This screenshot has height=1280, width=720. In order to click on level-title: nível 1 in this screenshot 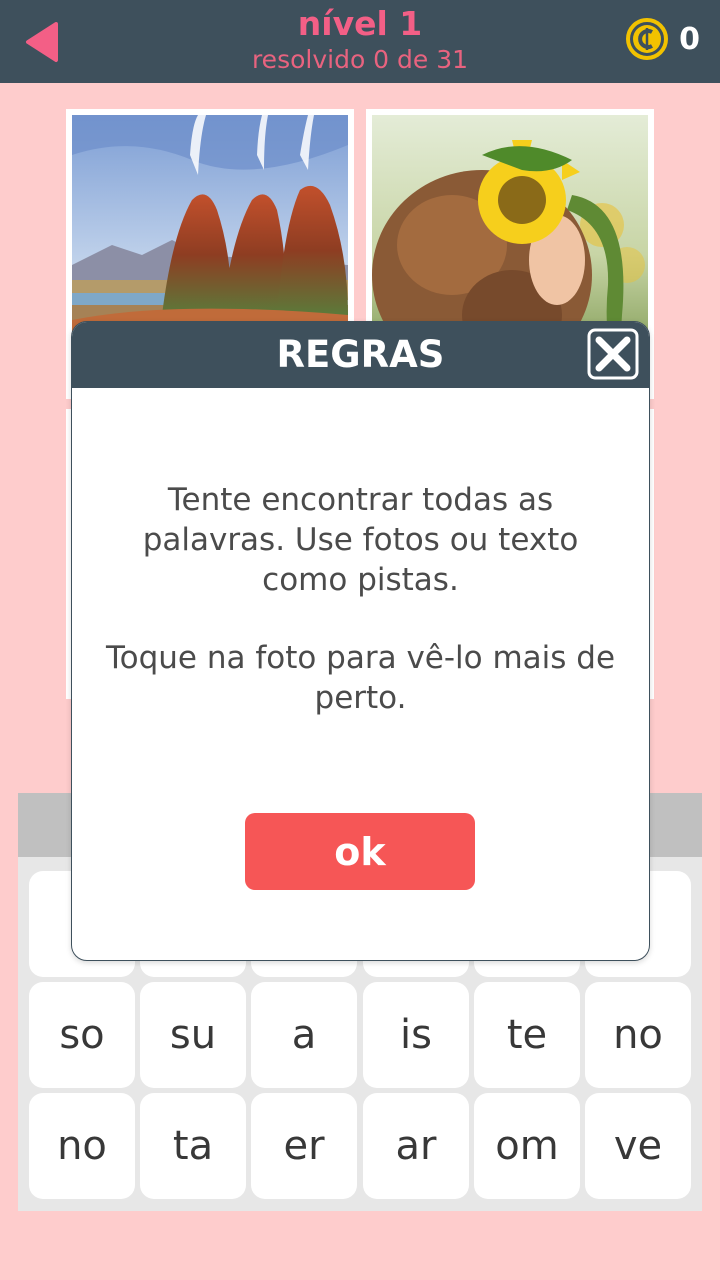, I will do `click(360, 23)`.